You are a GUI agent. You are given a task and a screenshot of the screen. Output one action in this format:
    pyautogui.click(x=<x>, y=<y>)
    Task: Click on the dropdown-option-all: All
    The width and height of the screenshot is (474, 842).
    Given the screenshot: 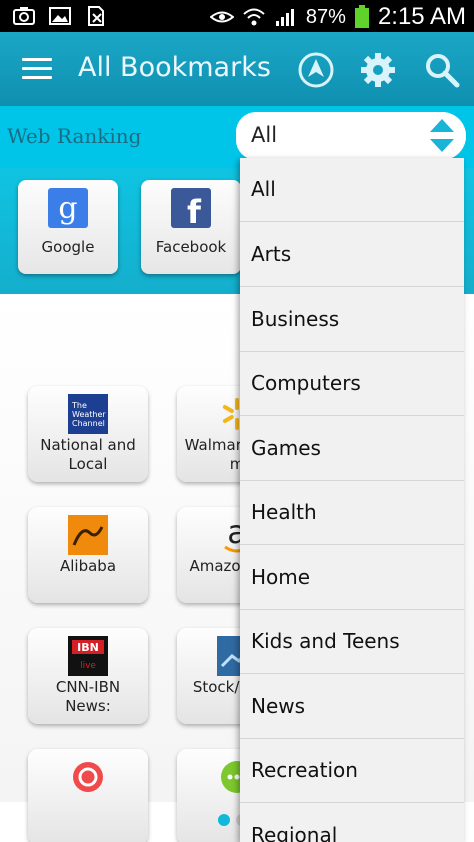 What is the action you would take?
    pyautogui.click(x=352, y=190)
    